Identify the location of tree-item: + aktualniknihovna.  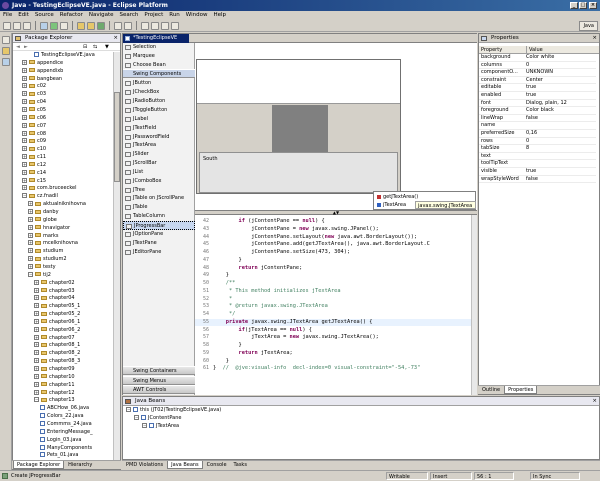
(49, 205).